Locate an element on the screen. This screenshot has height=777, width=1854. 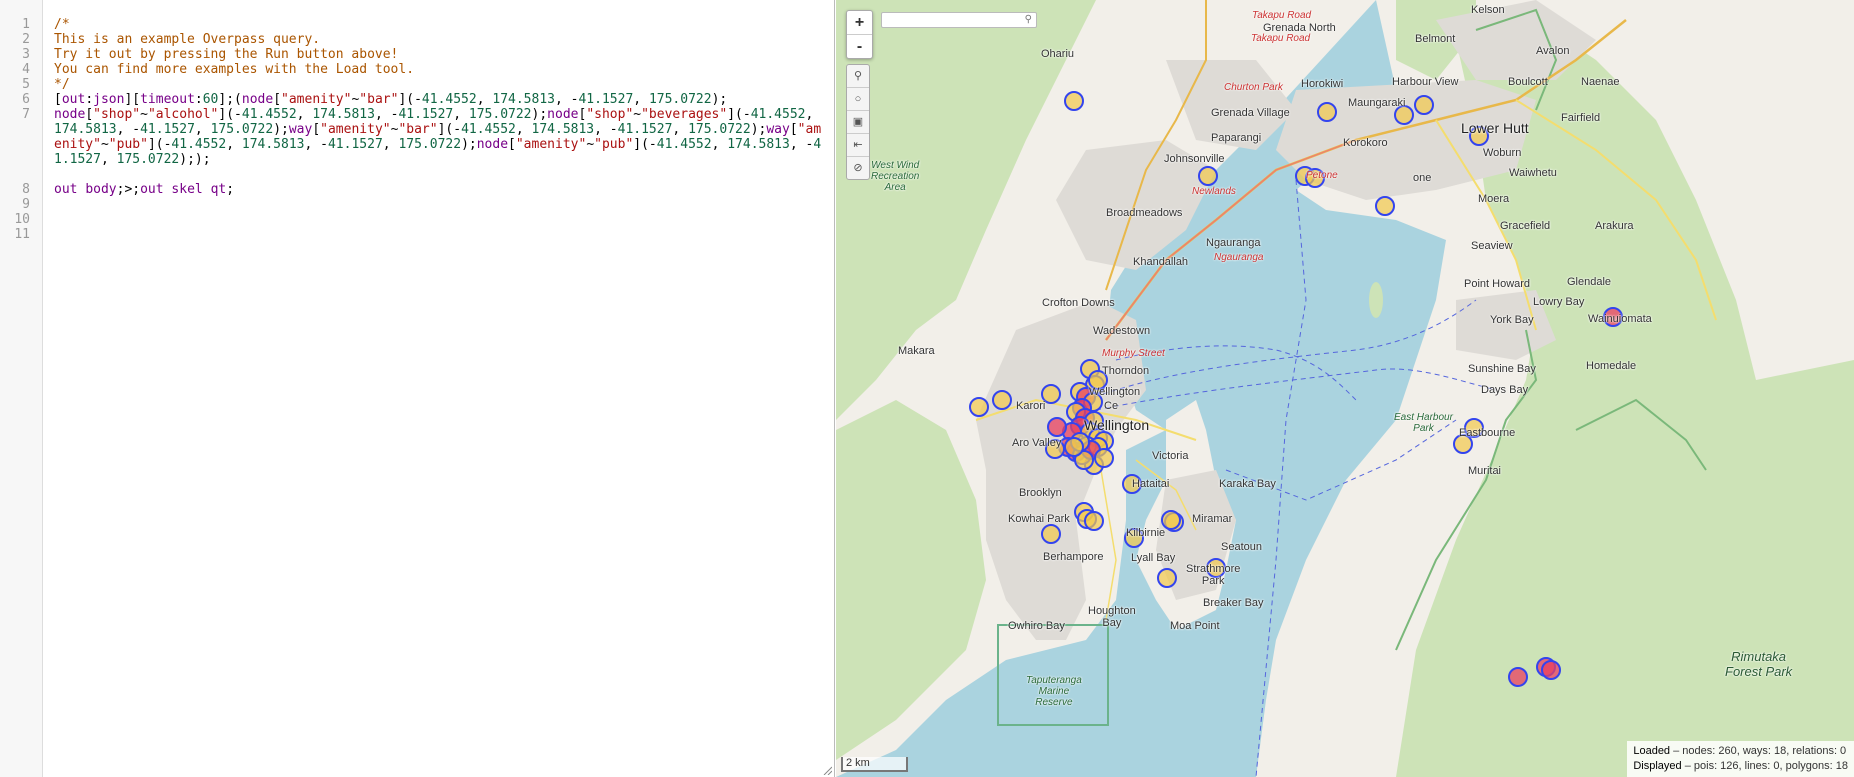
map-label: Karori is located at coordinates (1031, 406).